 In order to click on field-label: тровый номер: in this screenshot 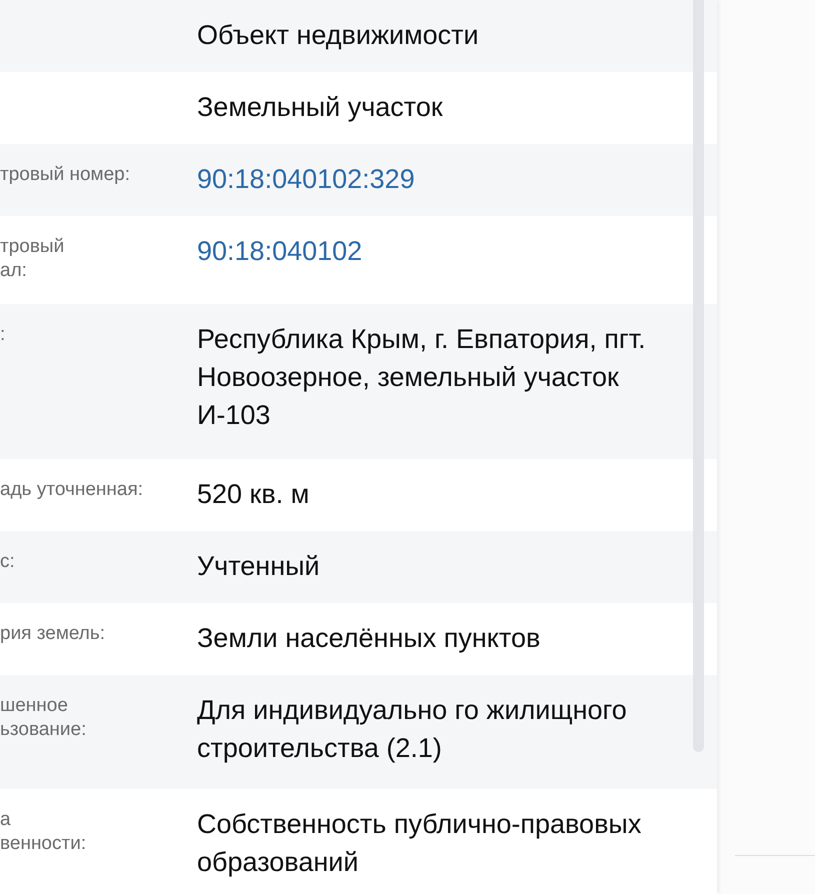, I will do `click(65, 174)`.